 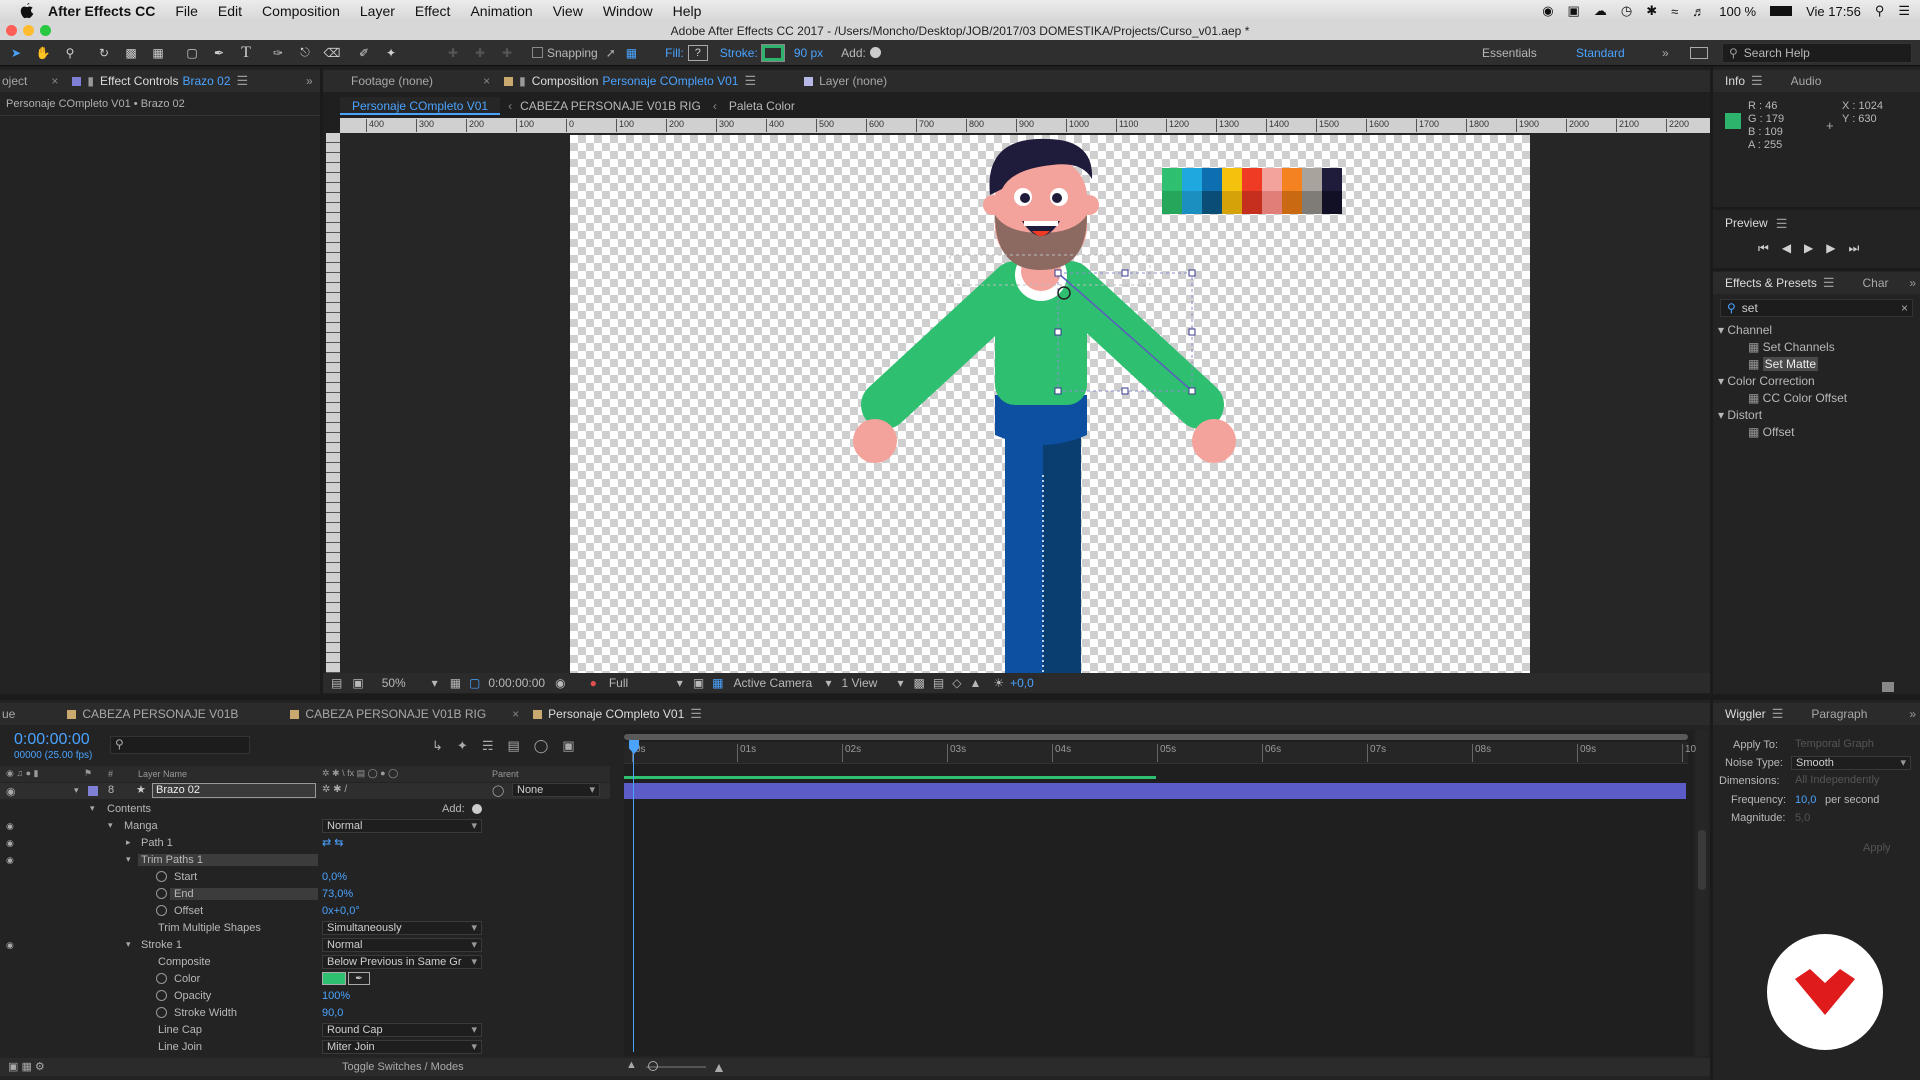 I want to click on comp-mini-flowchart-icon: ↳, so click(x=437, y=746).